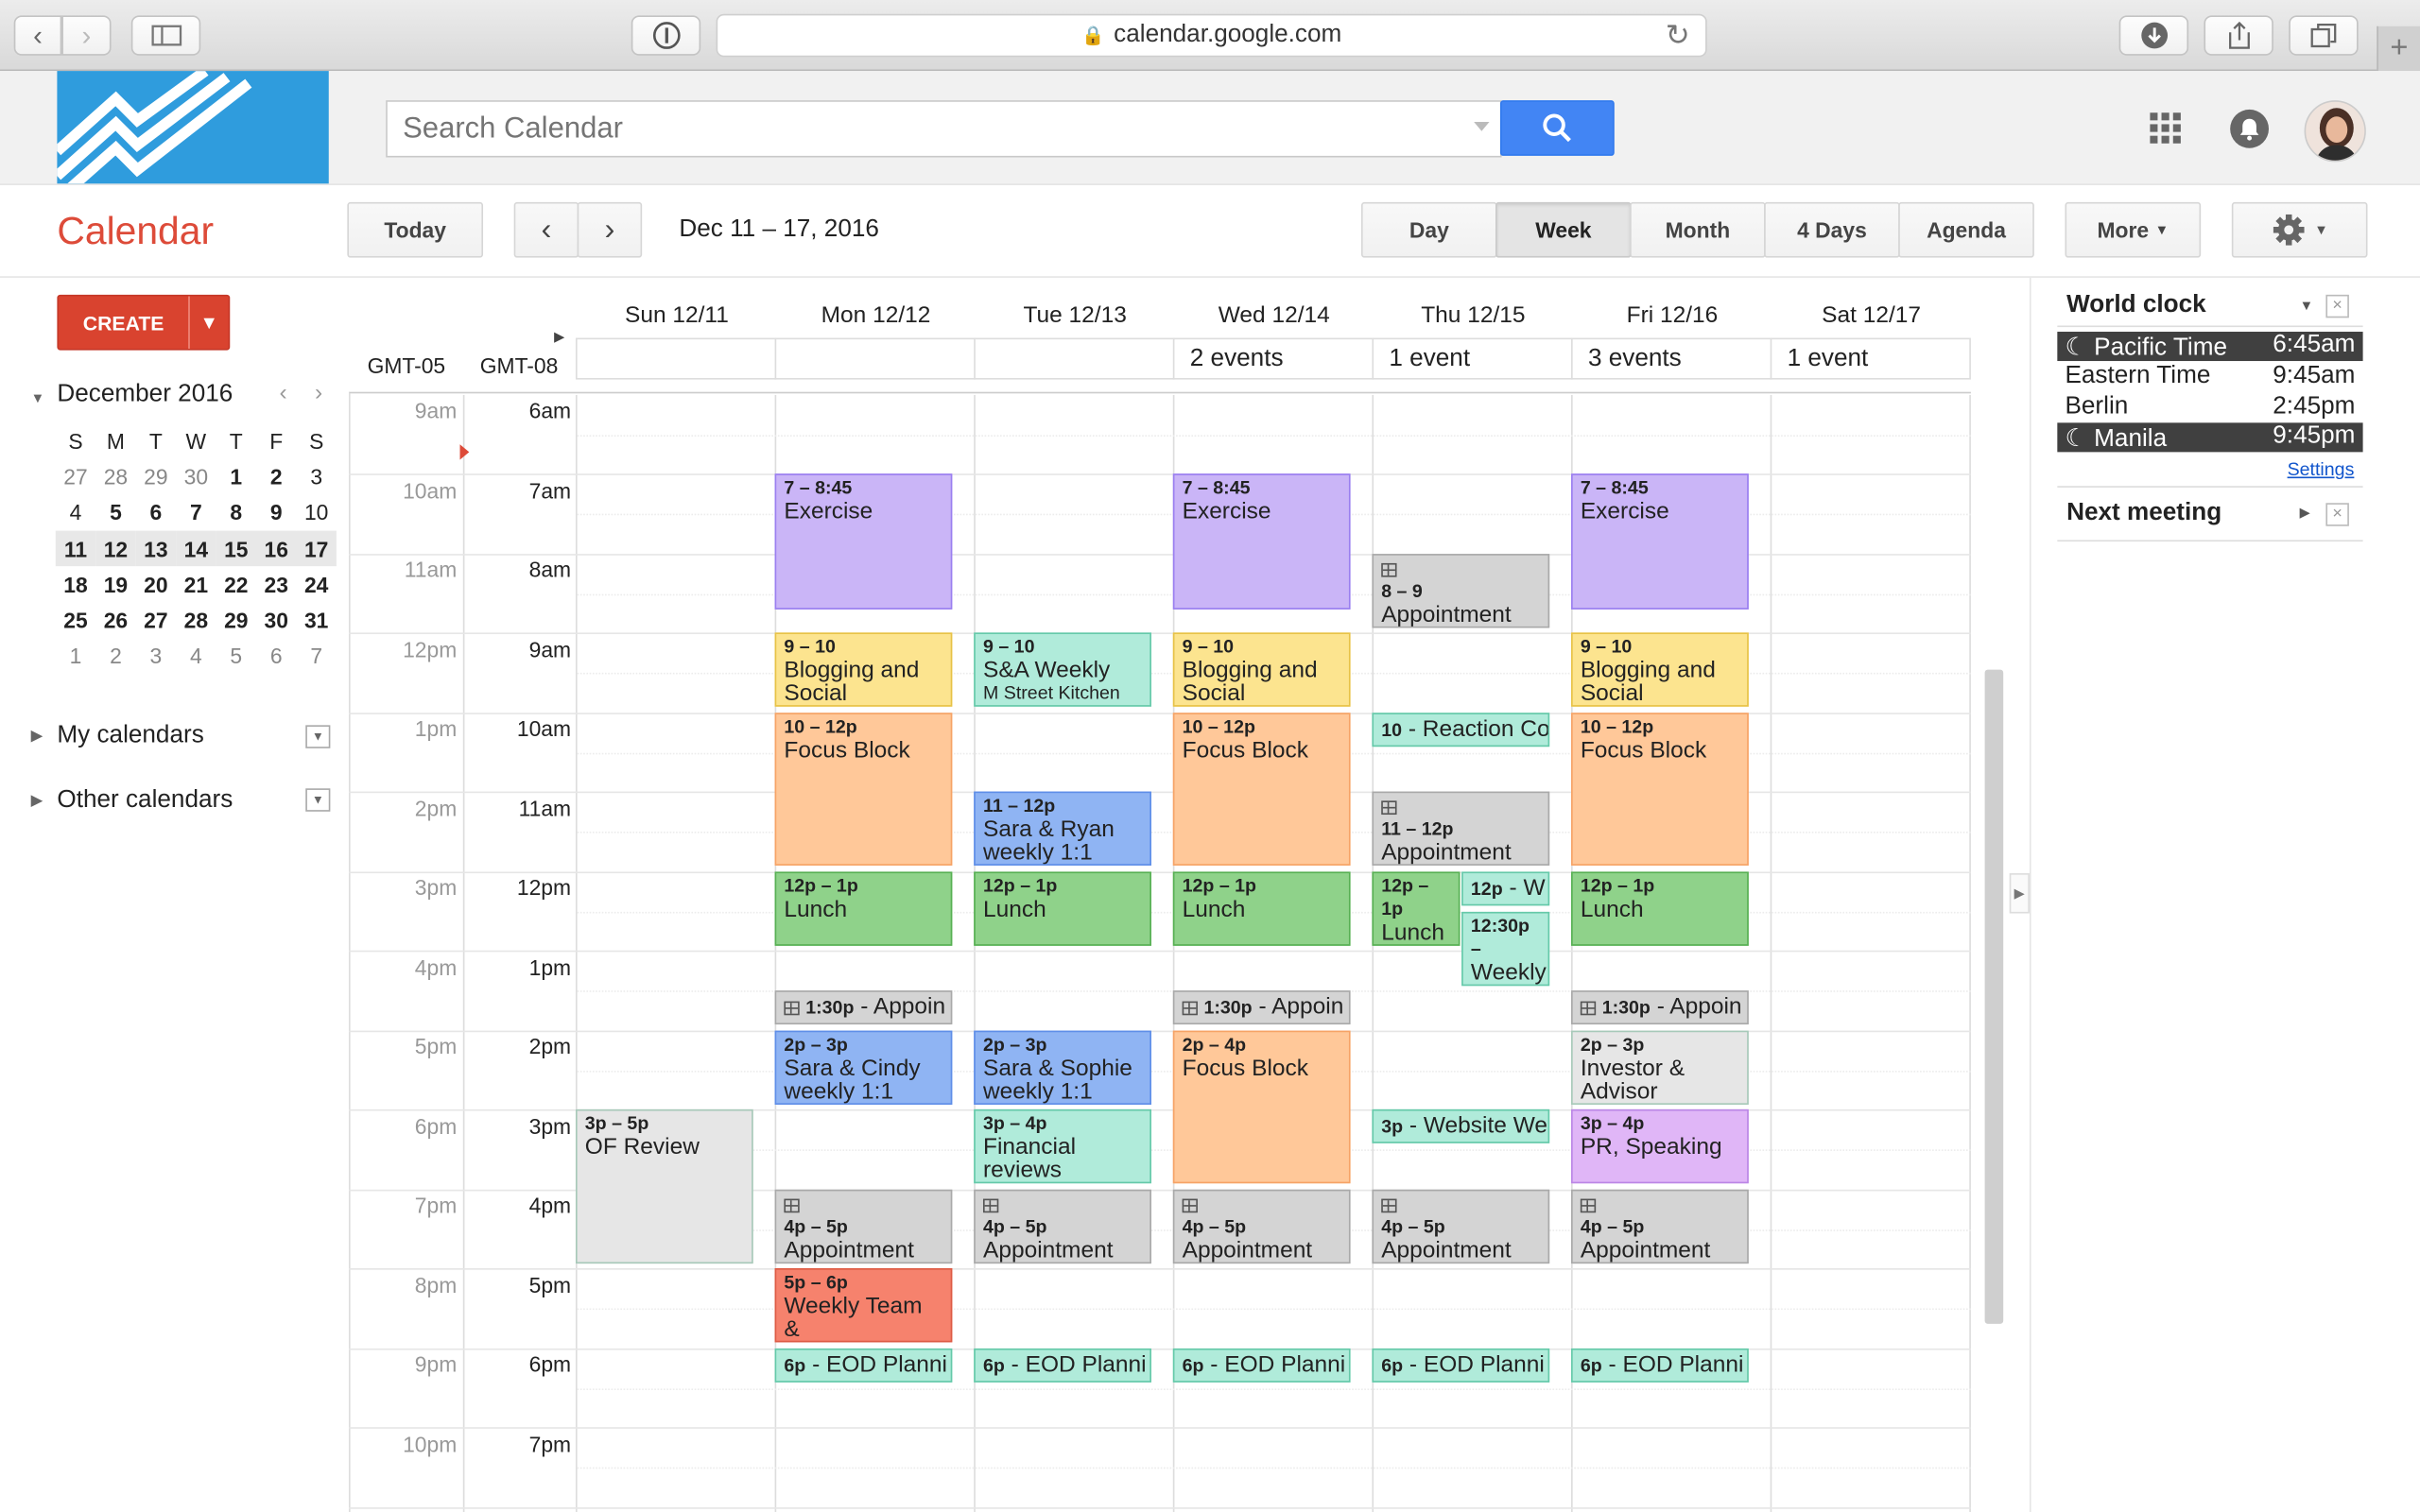 The width and height of the screenshot is (2420, 1512). What do you see at coordinates (2299, 229) in the screenshot?
I see `settings-button: ▼` at bounding box center [2299, 229].